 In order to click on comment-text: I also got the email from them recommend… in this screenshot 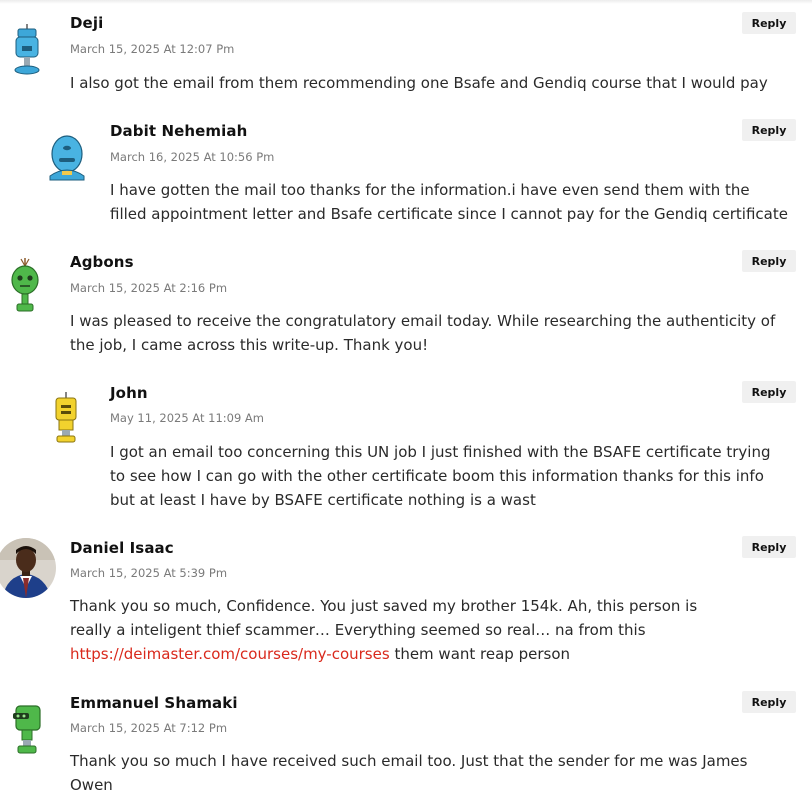, I will do `click(419, 83)`.